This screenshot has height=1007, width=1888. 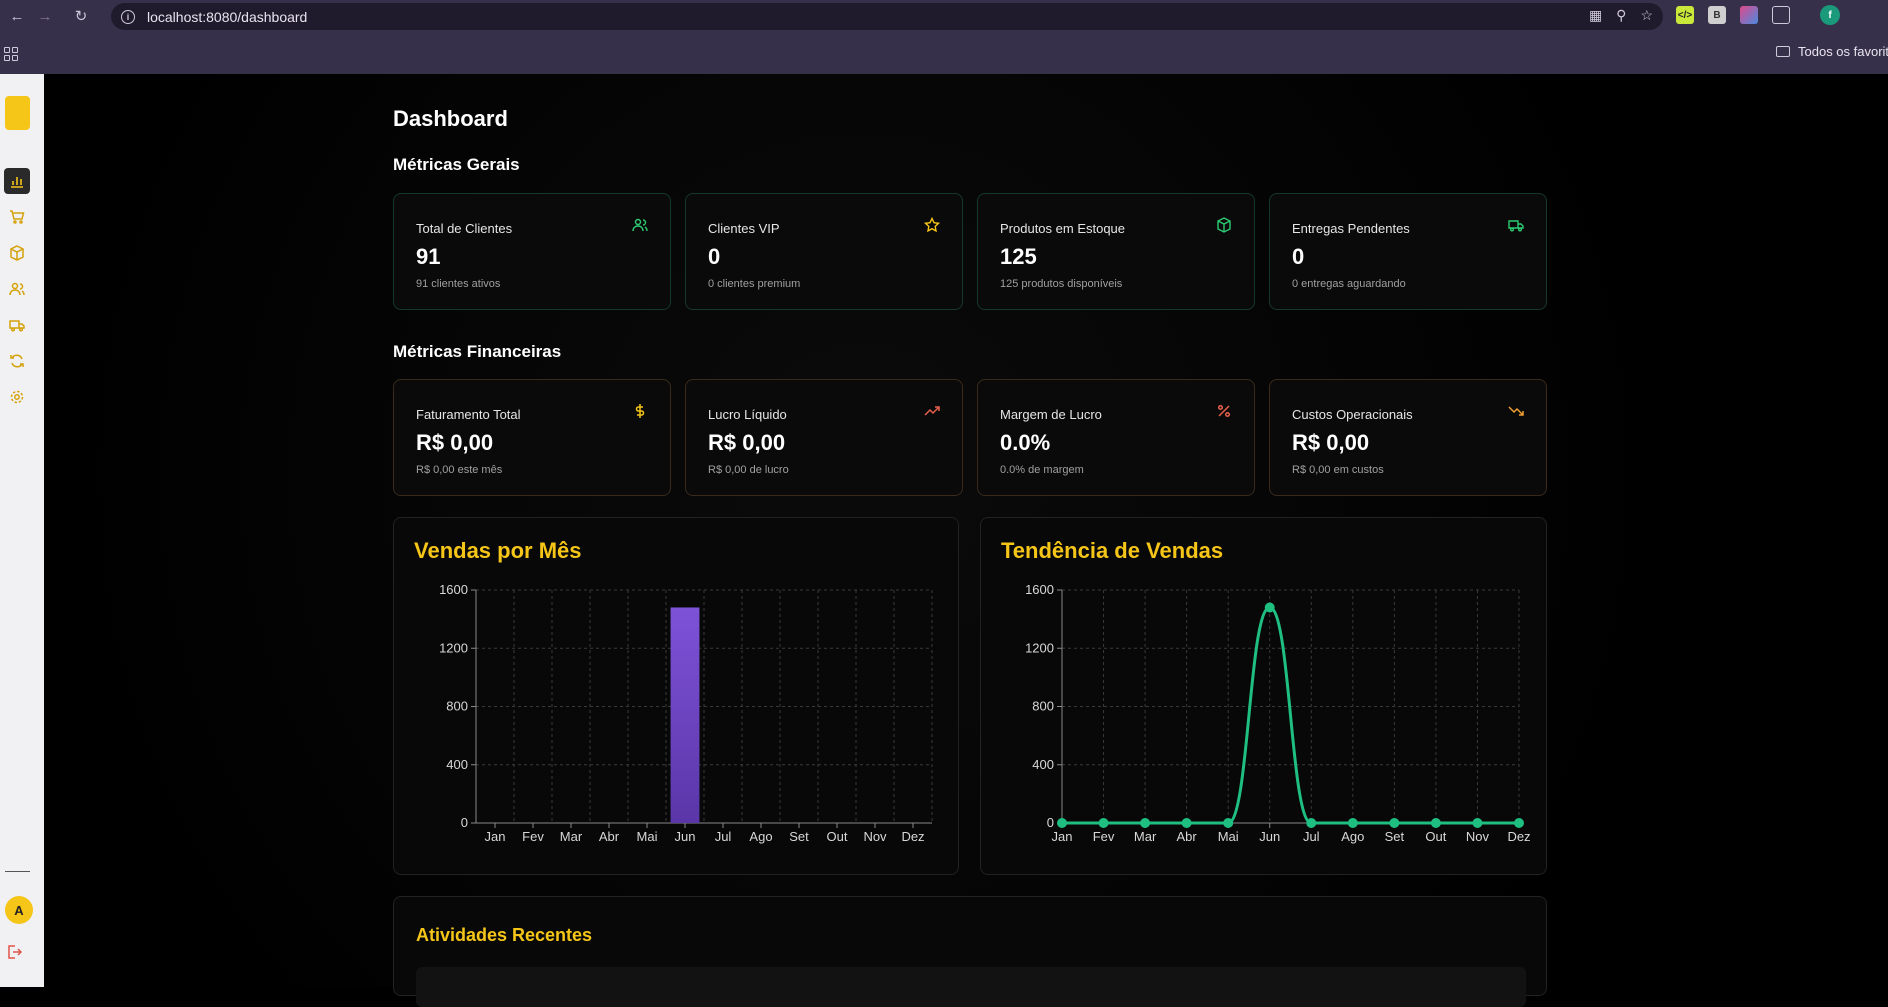 What do you see at coordinates (748, 470) in the screenshot?
I see `card-subtext: R$ 0,00 de lucro` at bounding box center [748, 470].